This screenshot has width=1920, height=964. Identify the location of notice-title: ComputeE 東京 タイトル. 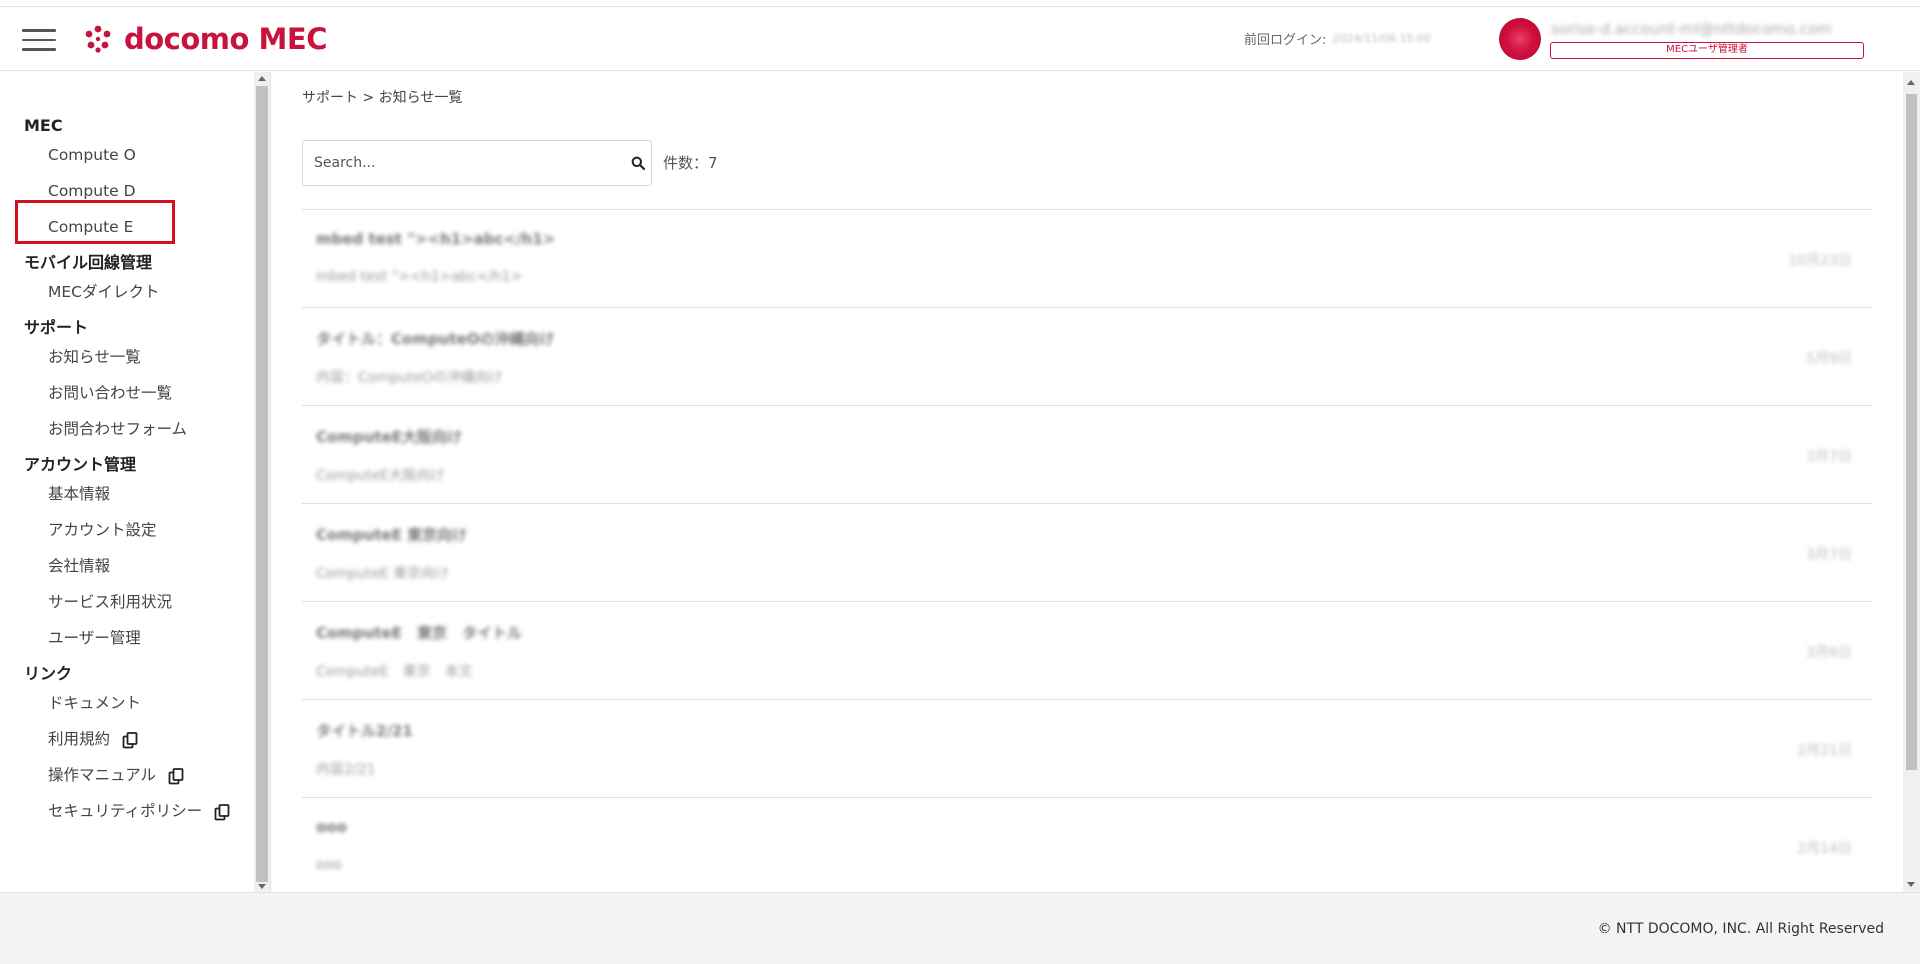
(419, 633).